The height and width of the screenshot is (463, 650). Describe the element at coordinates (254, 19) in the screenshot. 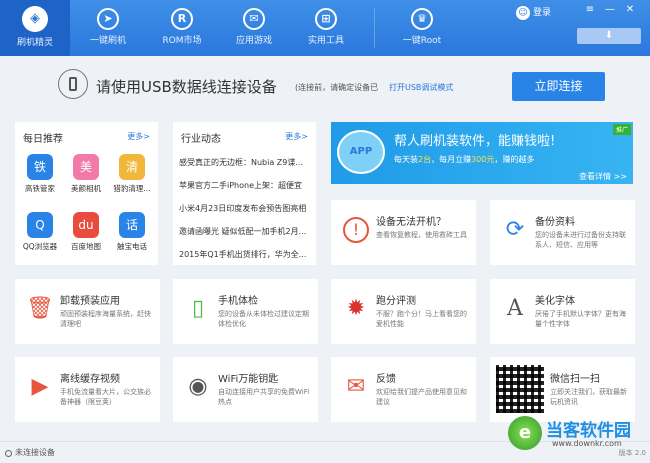

I see `mail-icon: ✉` at that location.